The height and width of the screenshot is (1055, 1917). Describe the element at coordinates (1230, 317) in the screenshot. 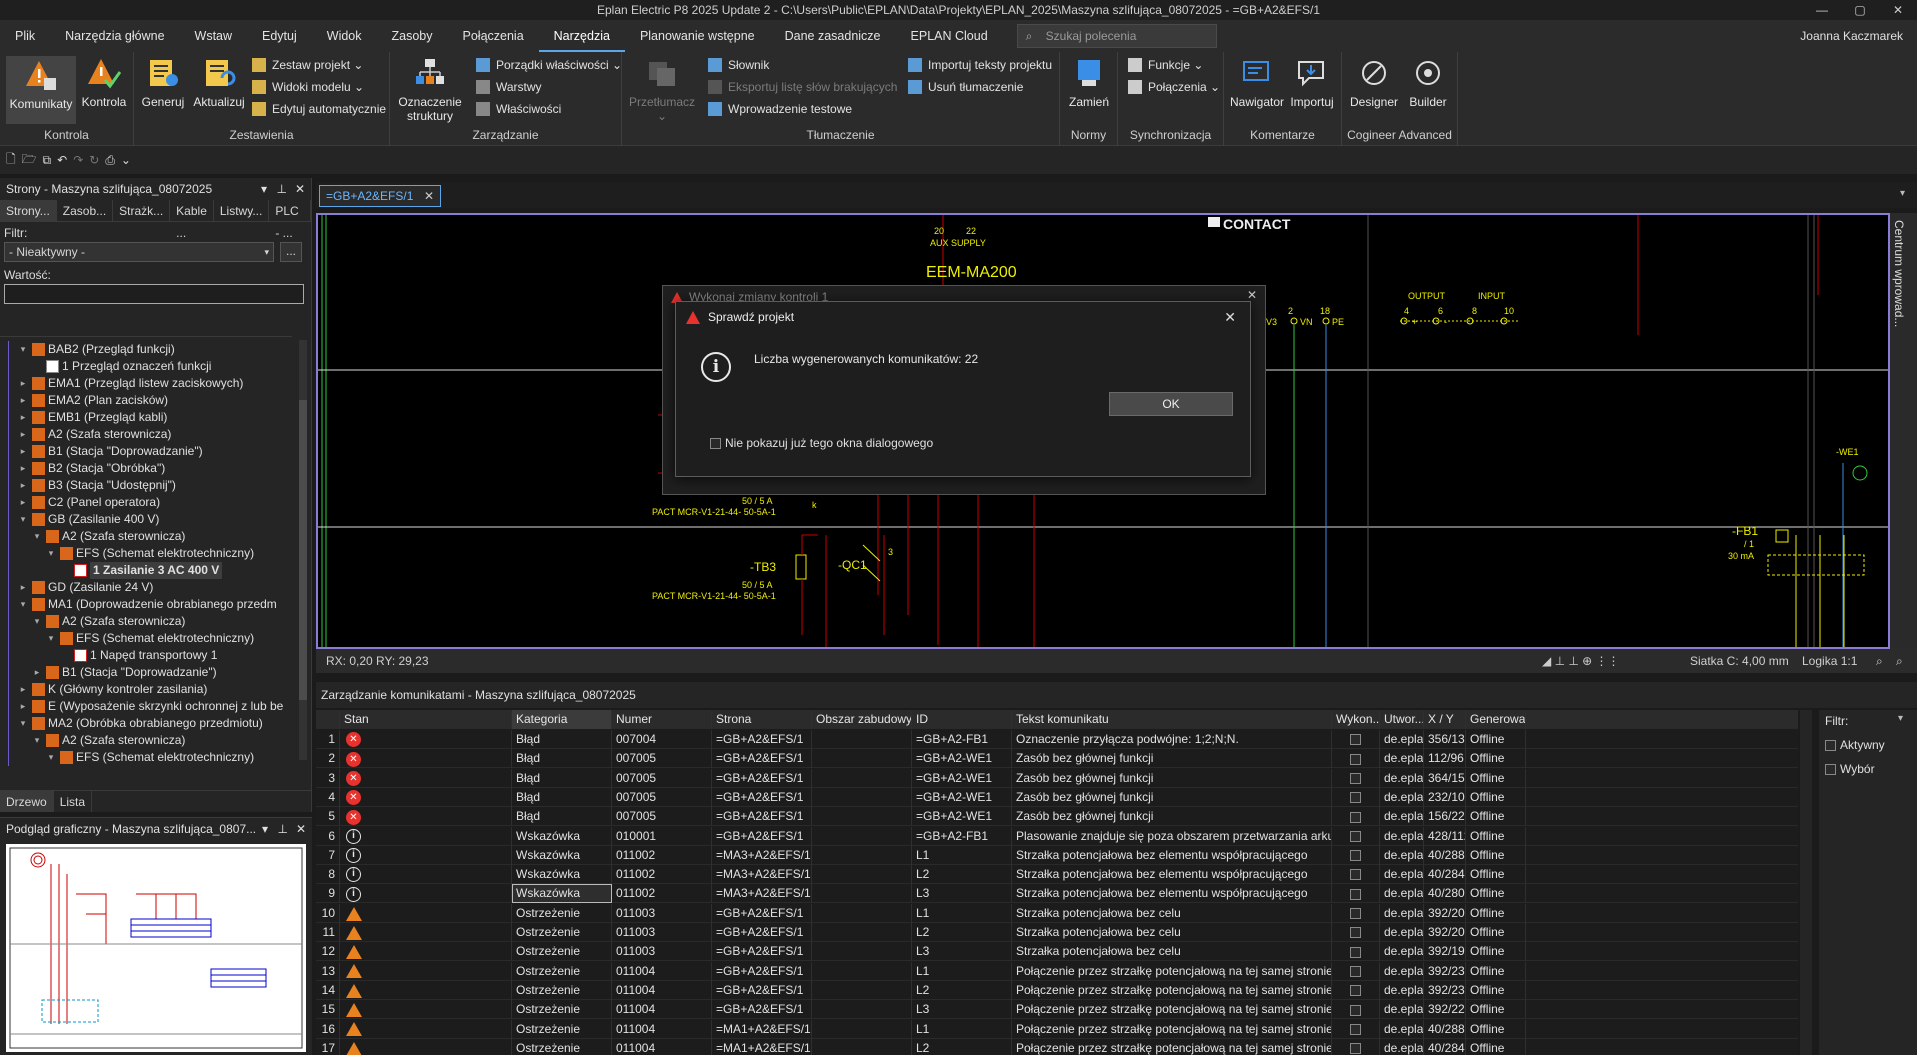

I see `dialog-close-icon: ✕` at that location.